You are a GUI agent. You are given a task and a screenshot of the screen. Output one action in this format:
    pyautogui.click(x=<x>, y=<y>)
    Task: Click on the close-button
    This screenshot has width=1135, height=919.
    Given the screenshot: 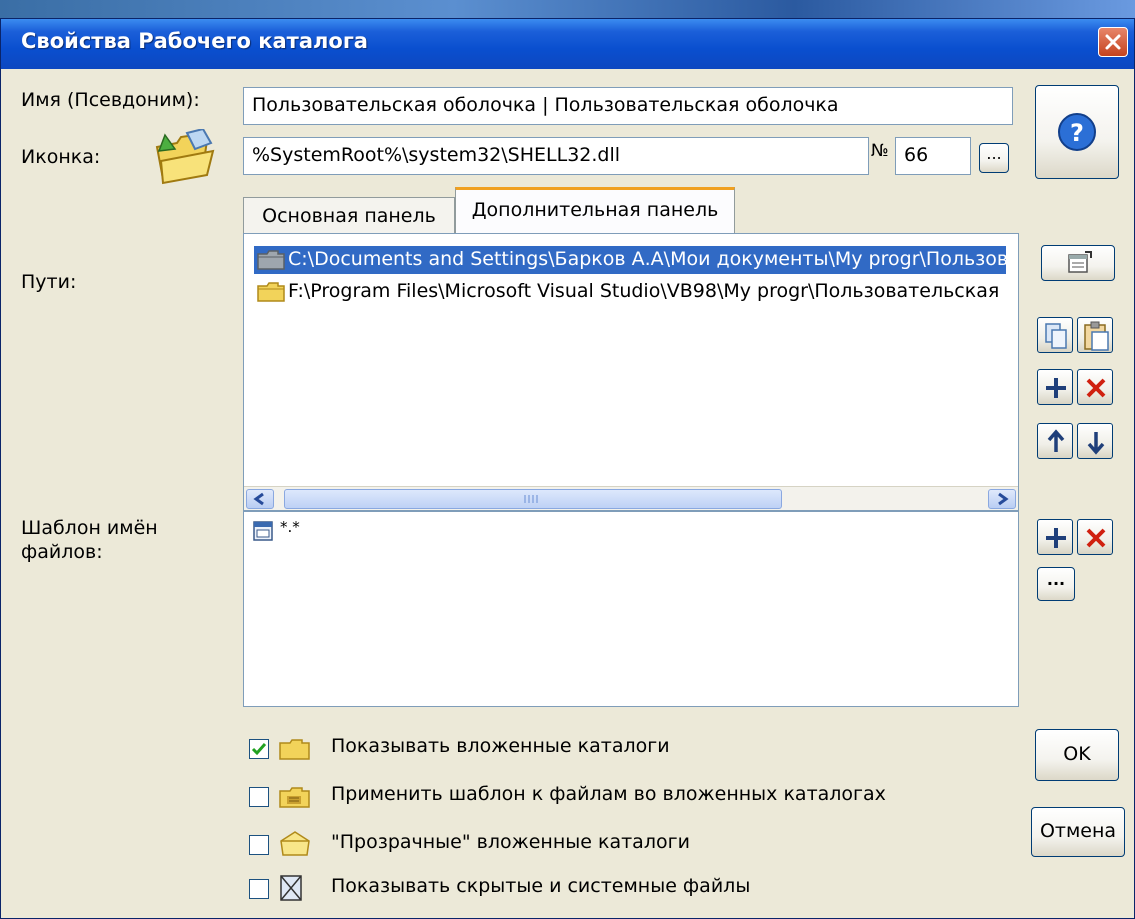 What is the action you would take?
    pyautogui.click(x=1113, y=42)
    